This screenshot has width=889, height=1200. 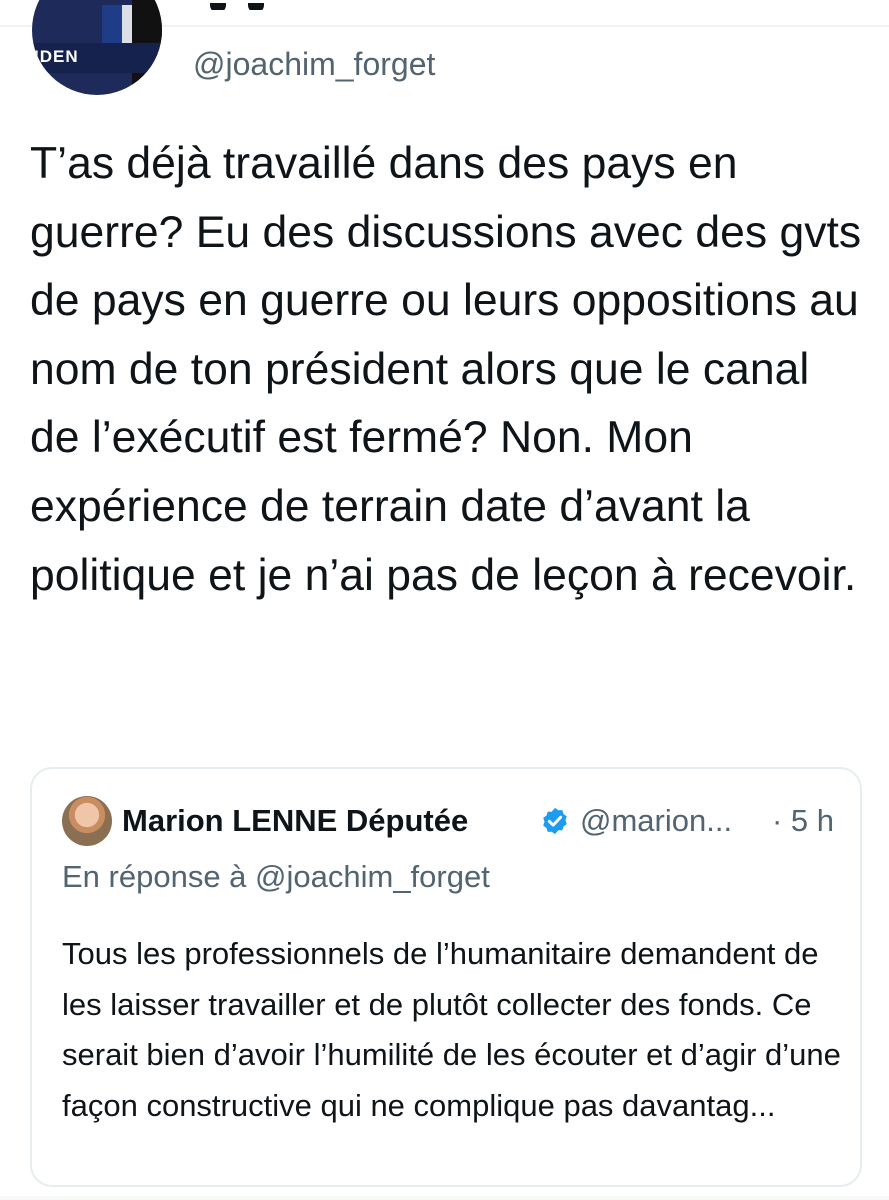 I want to click on reply-context: En réponse à @joachim_forget, so click(x=276, y=877).